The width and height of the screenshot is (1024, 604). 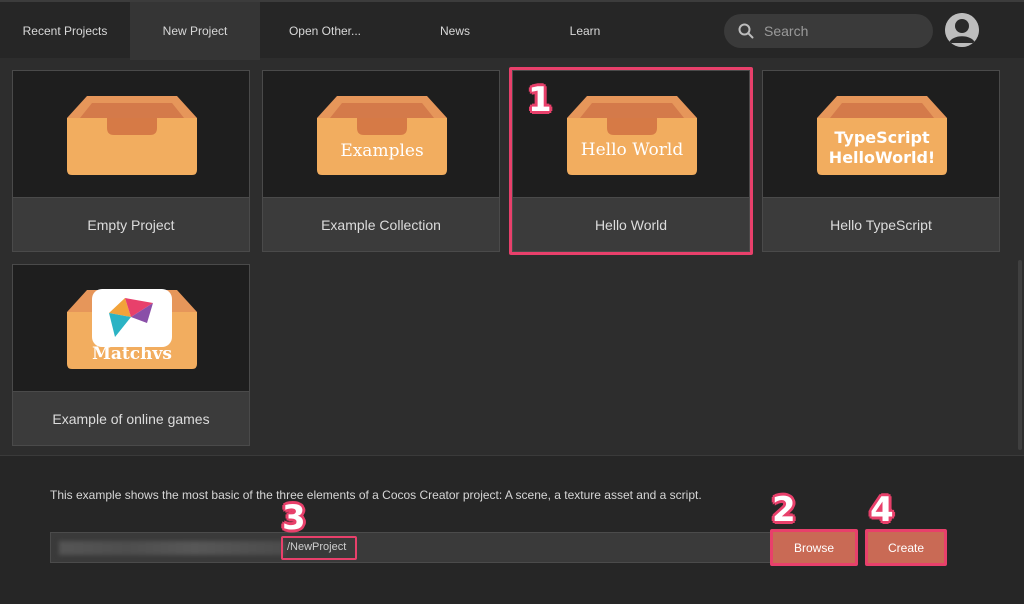 I want to click on box-label: TypeScript HelloWorld!, so click(x=882, y=148).